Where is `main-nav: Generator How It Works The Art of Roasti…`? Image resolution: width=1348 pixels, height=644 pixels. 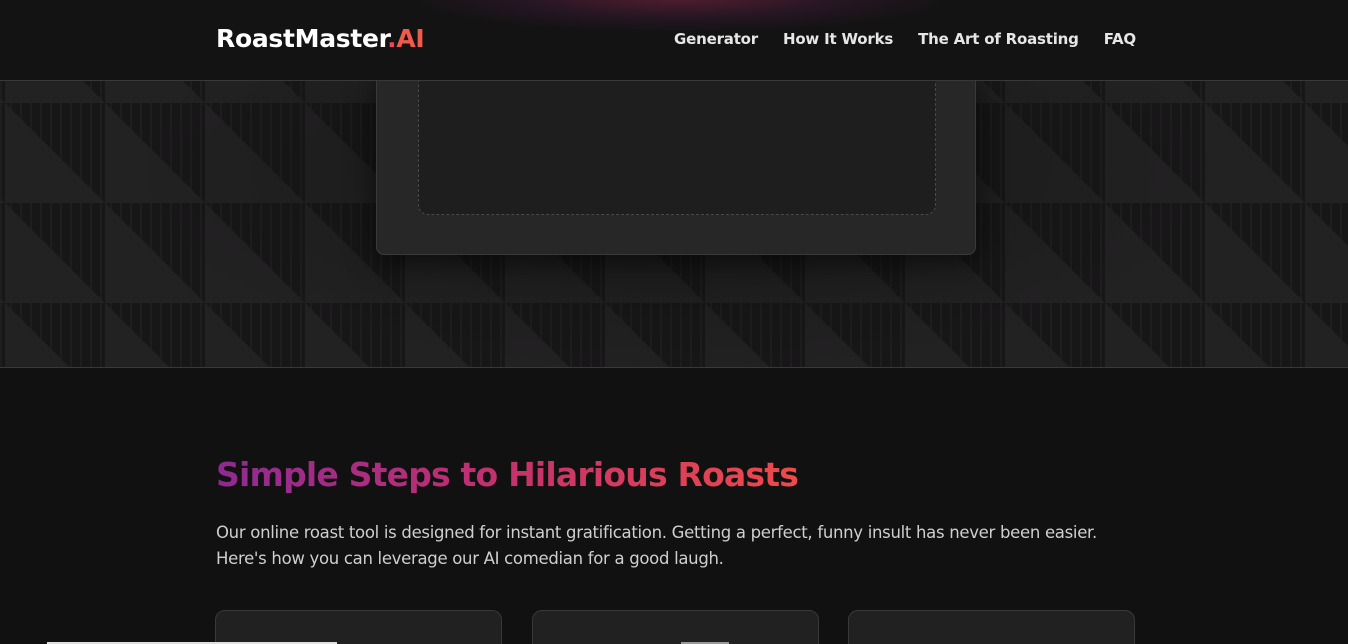 main-nav: Generator How It Works The Art of Roasti… is located at coordinates (905, 39).